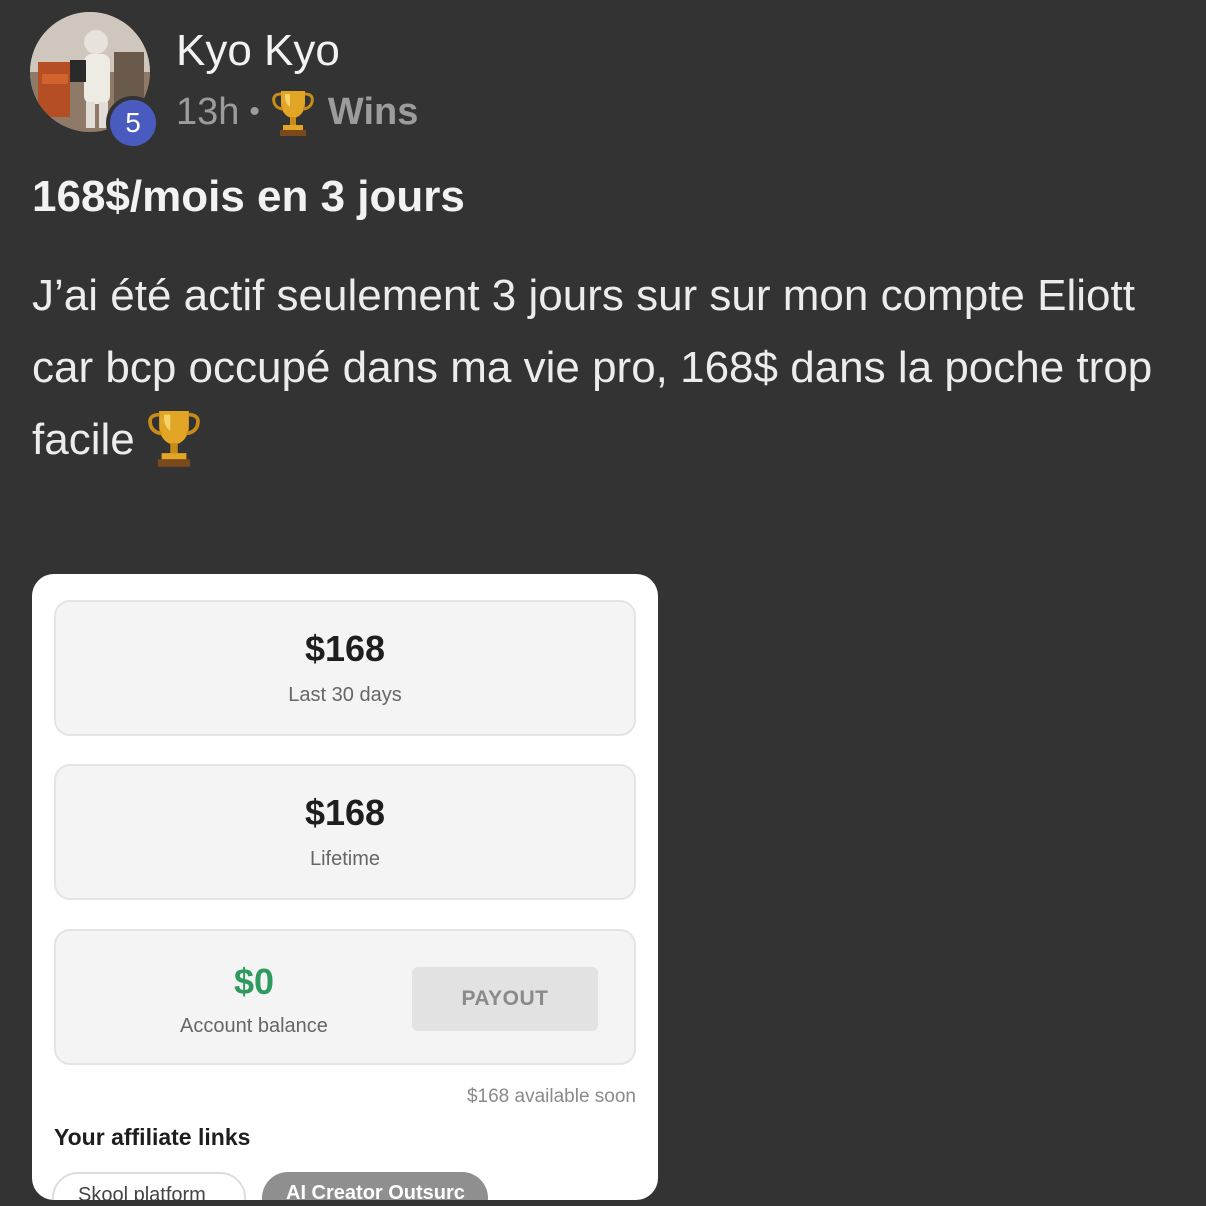  What do you see at coordinates (149, 1186) in the screenshot?
I see `affiliate-chip: Skool platform` at bounding box center [149, 1186].